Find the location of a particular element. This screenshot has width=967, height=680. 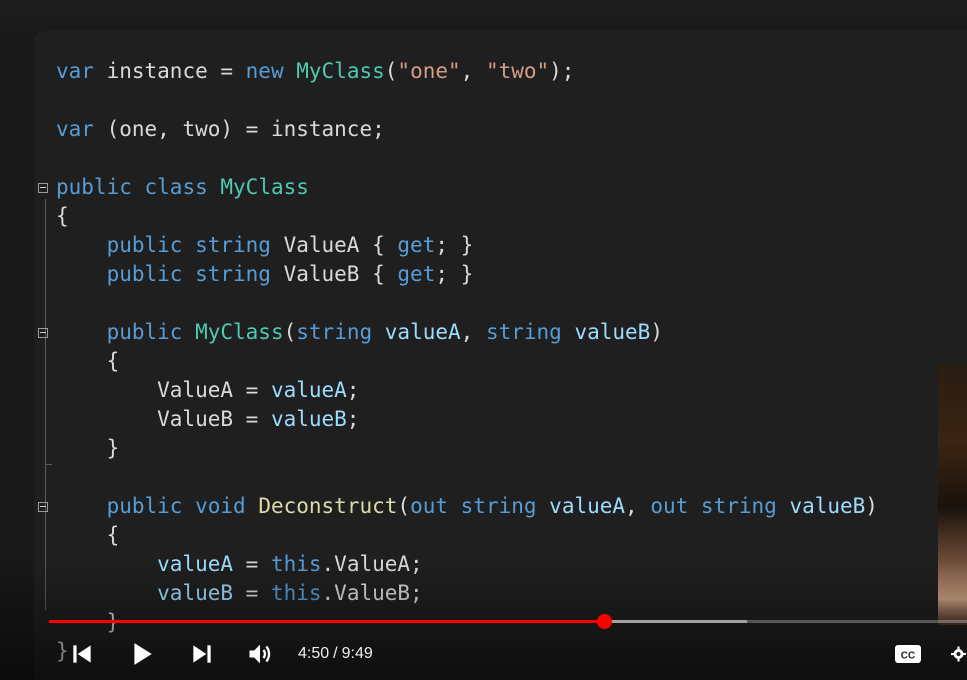

code-line: ValueB = valueB; is located at coordinates (207, 419).